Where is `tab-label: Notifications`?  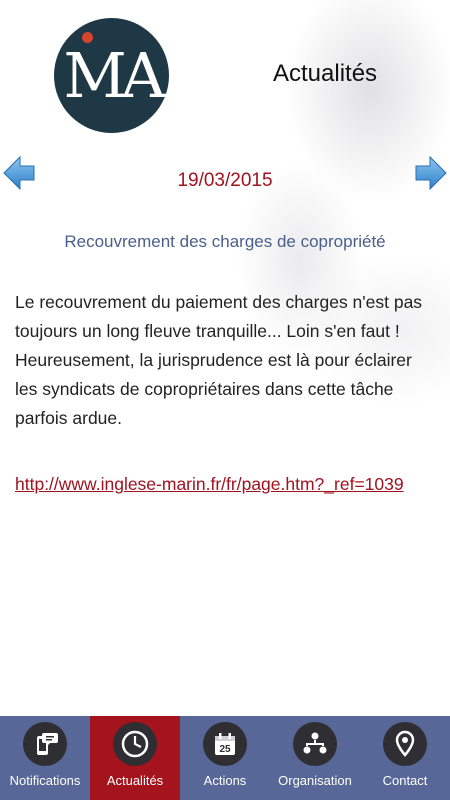
tab-label: Notifications is located at coordinates (45, 780).